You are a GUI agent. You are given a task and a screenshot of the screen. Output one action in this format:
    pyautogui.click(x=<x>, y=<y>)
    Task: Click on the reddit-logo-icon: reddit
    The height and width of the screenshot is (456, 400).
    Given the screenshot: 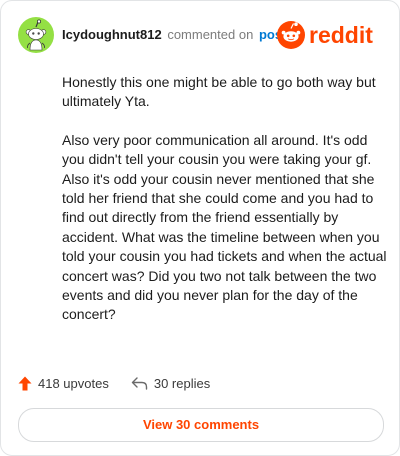 What is the action you would take?
    pyautogui.click(x=330, y=35)
    